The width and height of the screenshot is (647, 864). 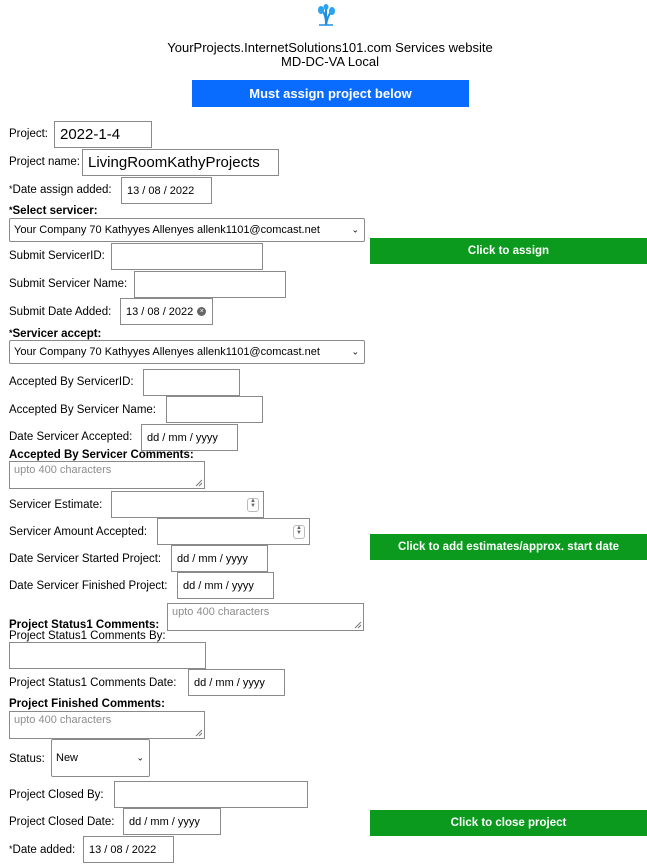 I want to click on status-label: Status:, so click(x=27, y=759).